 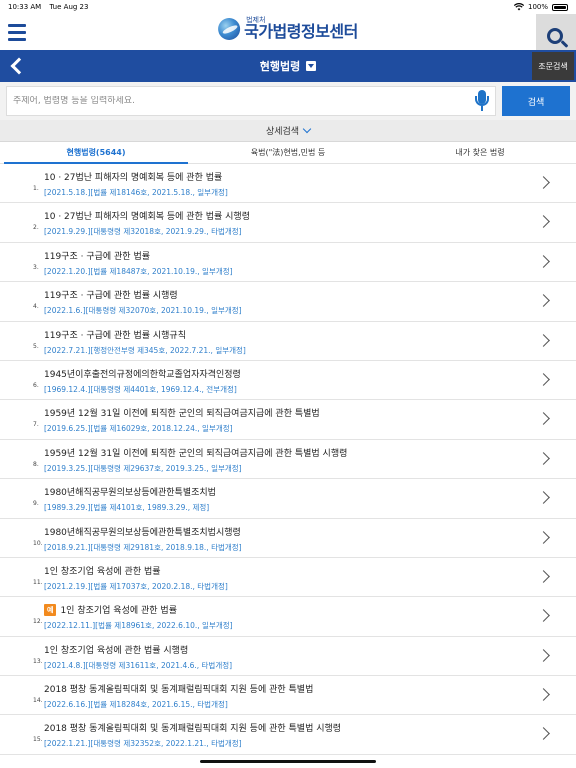 I want to click on law-number: 7., so click(x=36, y=425).